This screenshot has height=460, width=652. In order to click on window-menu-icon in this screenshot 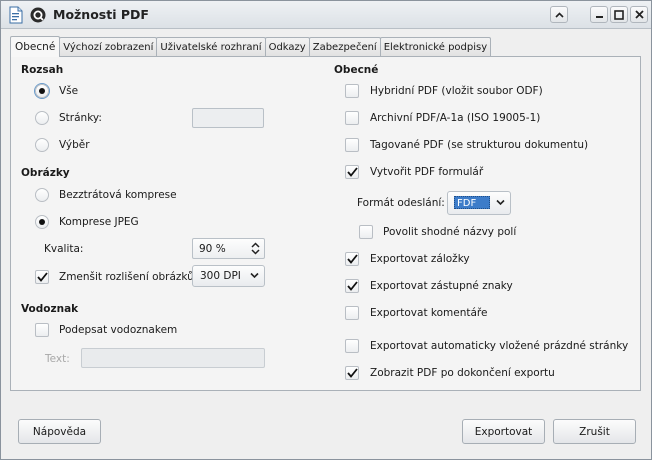, I will do `click(38, 15)`.